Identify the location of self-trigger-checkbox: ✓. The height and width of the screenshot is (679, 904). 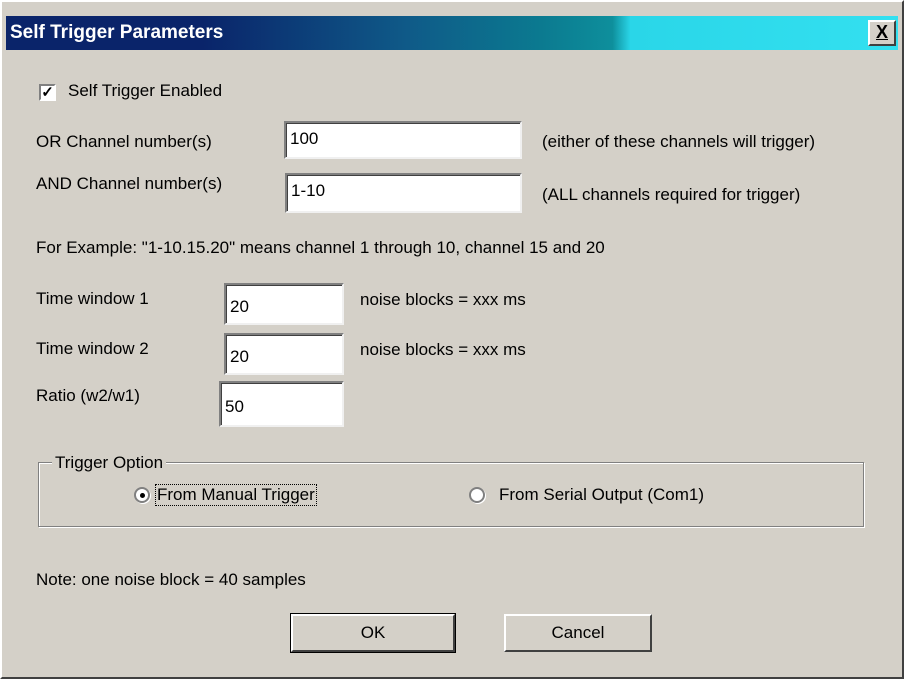
(47, 92).